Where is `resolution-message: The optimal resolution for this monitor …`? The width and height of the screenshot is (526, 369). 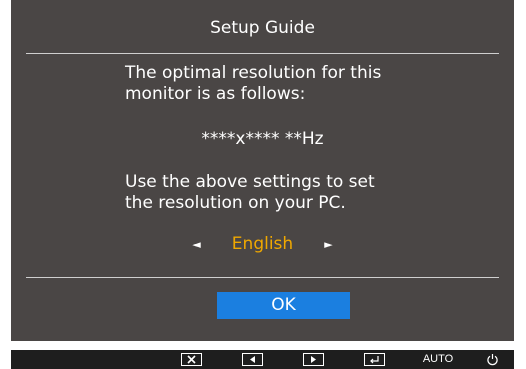
resolution-message: The optimal resolution for this monitor … is located at coordinates (253, 83).